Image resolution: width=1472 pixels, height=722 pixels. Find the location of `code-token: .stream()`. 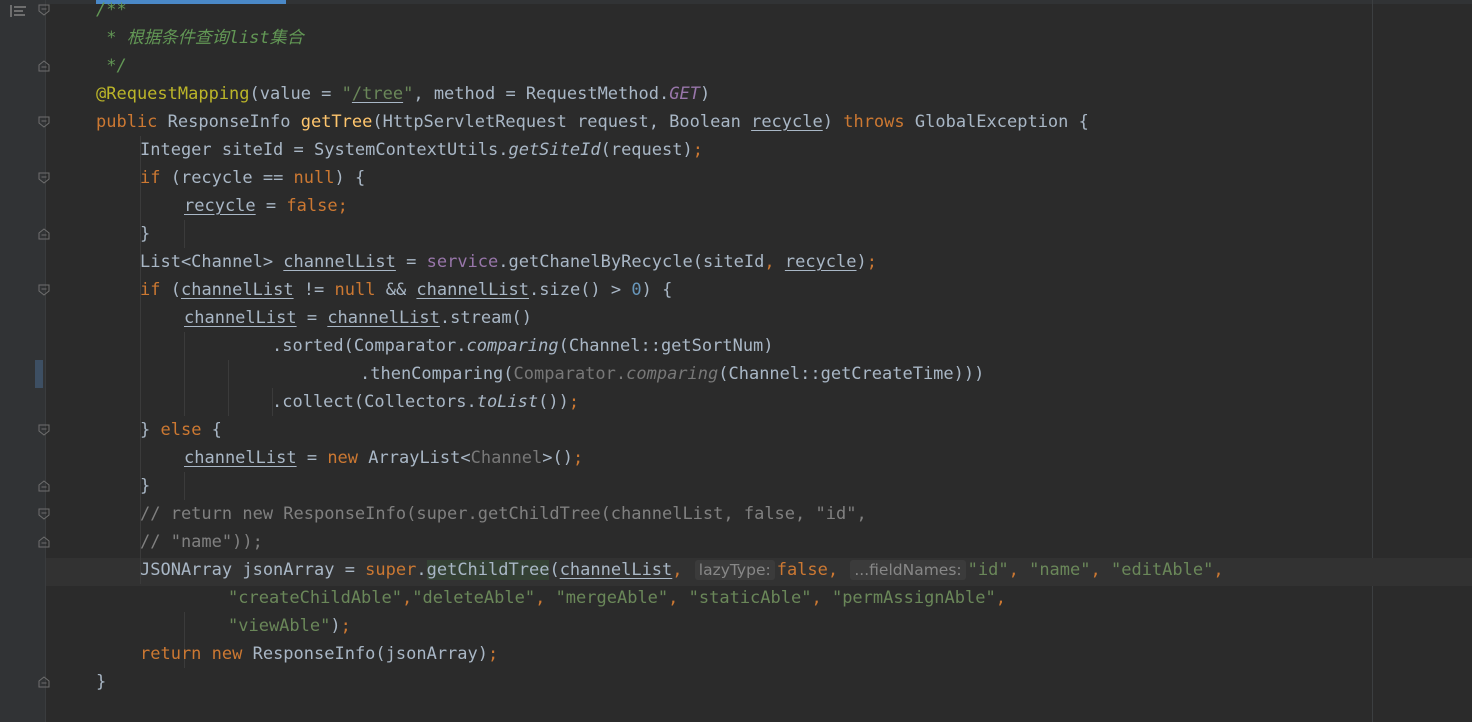

code-token: .stream() is located at coordinates (486, 318).